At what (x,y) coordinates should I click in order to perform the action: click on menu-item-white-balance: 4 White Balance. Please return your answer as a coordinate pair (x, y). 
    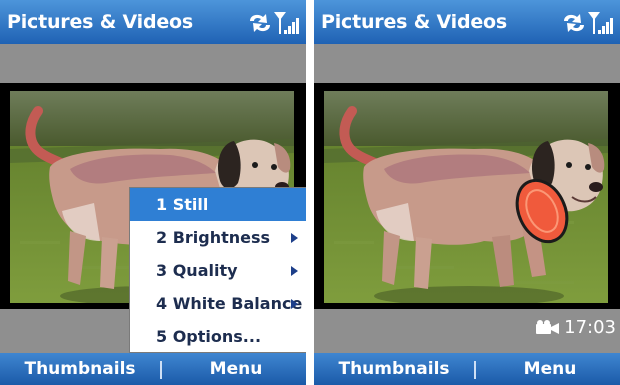
    Looking at the image, I should click on (218, 303).